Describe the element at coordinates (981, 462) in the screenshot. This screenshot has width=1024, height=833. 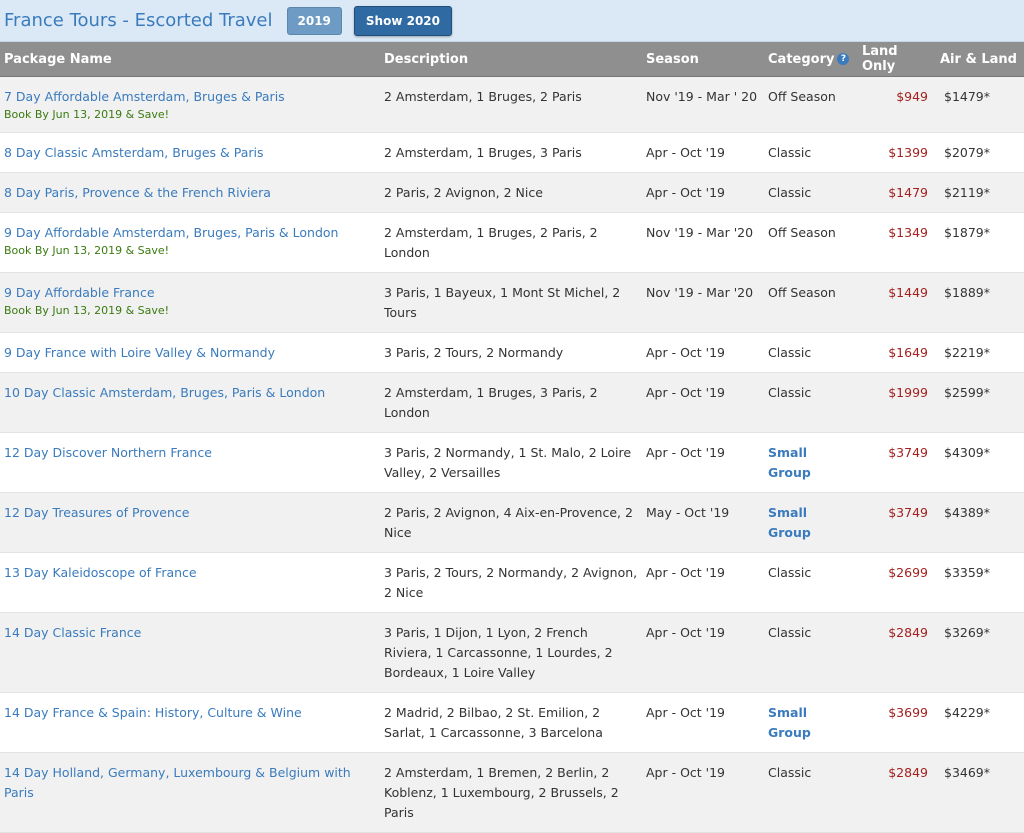
I see `air-price-cell: $4309*` at that location.